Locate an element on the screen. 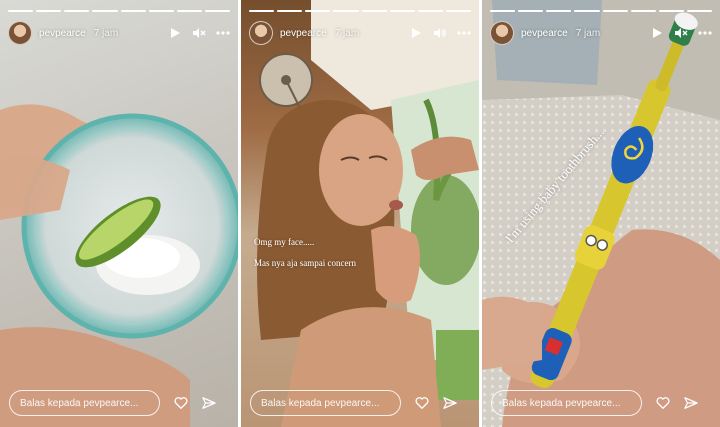  hand is located at coordinates (395, 265).